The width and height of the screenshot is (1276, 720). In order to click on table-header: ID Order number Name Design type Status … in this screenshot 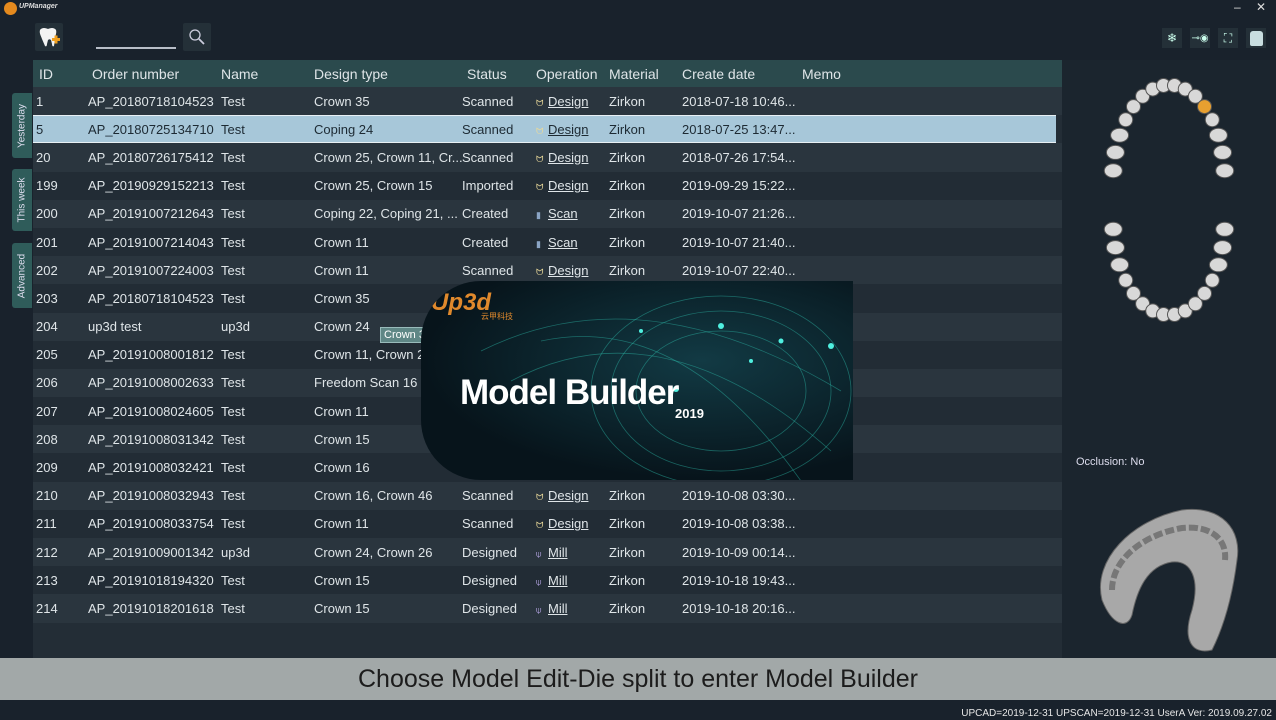, I will do `click(547, 73)`.